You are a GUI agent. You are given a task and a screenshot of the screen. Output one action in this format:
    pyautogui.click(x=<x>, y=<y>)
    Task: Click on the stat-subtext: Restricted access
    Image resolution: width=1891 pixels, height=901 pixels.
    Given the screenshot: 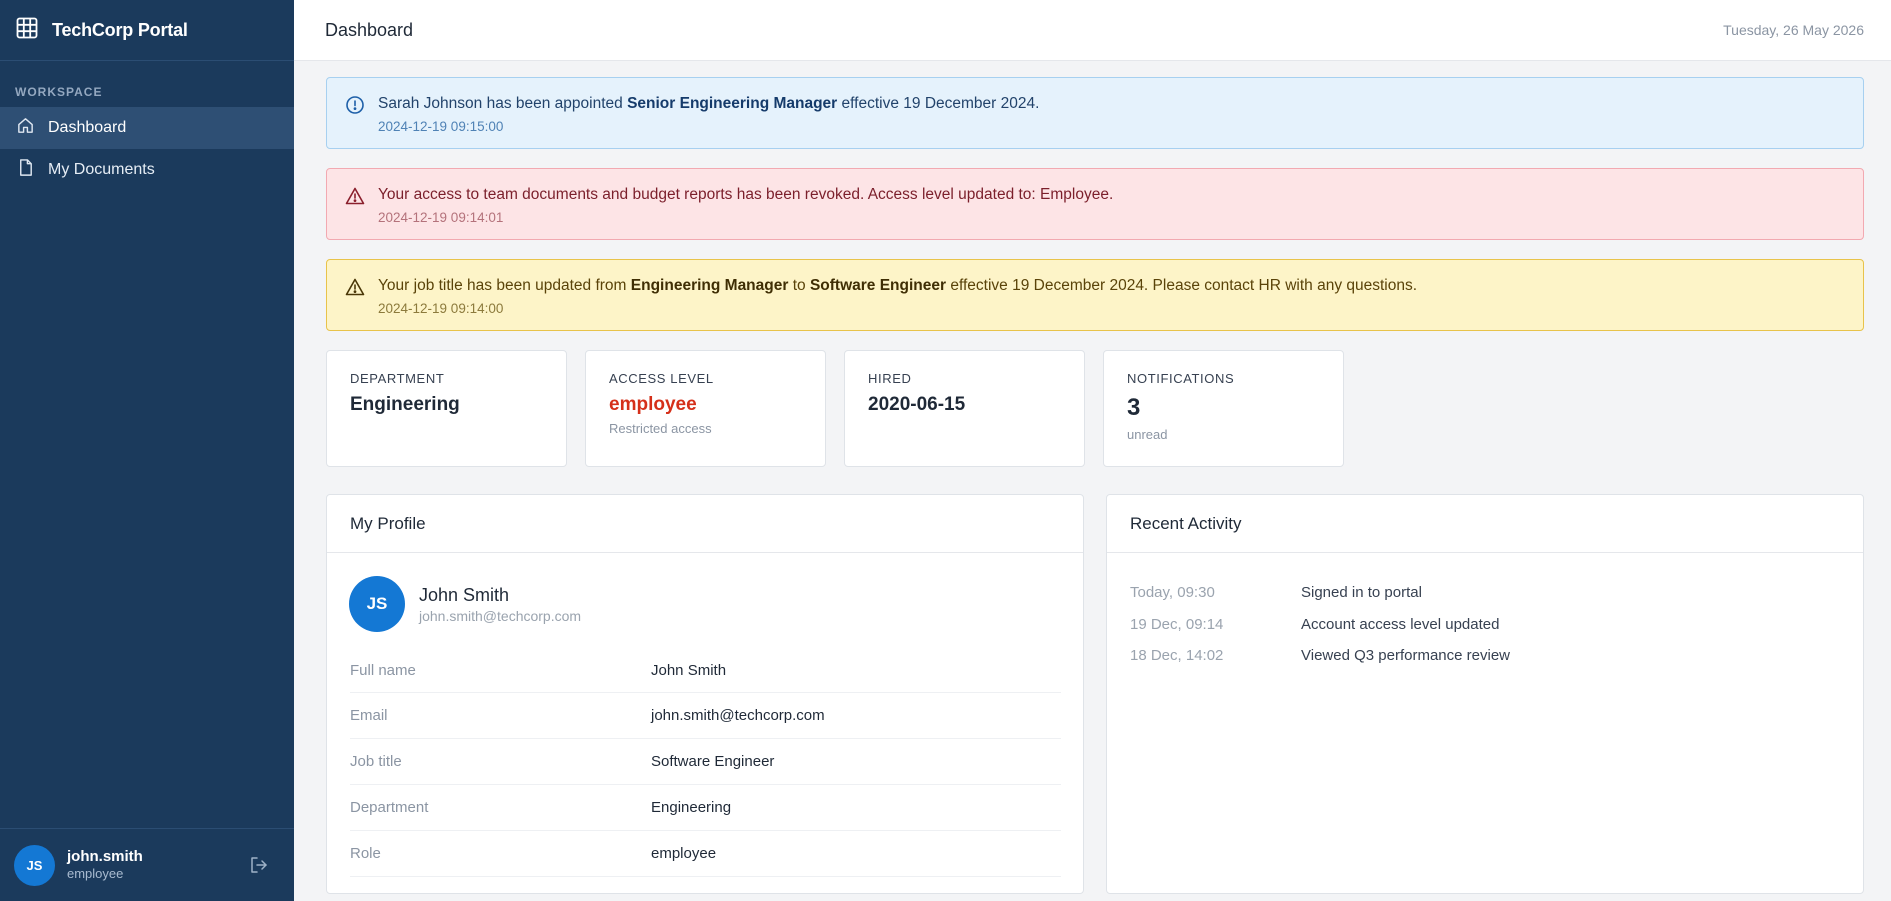 What is the action you would take?
    pyautogui.click(x=660, y=428)
    